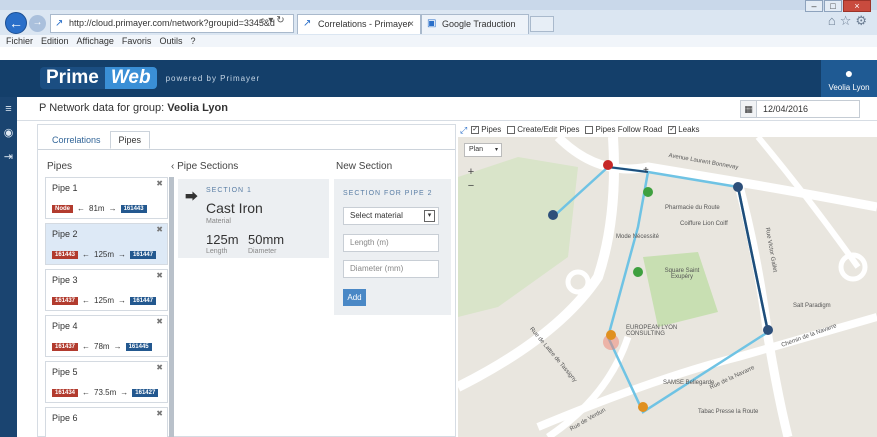 This screenshot has height=437, width=877. I want to click on new-tab-button, so click(542, 24).